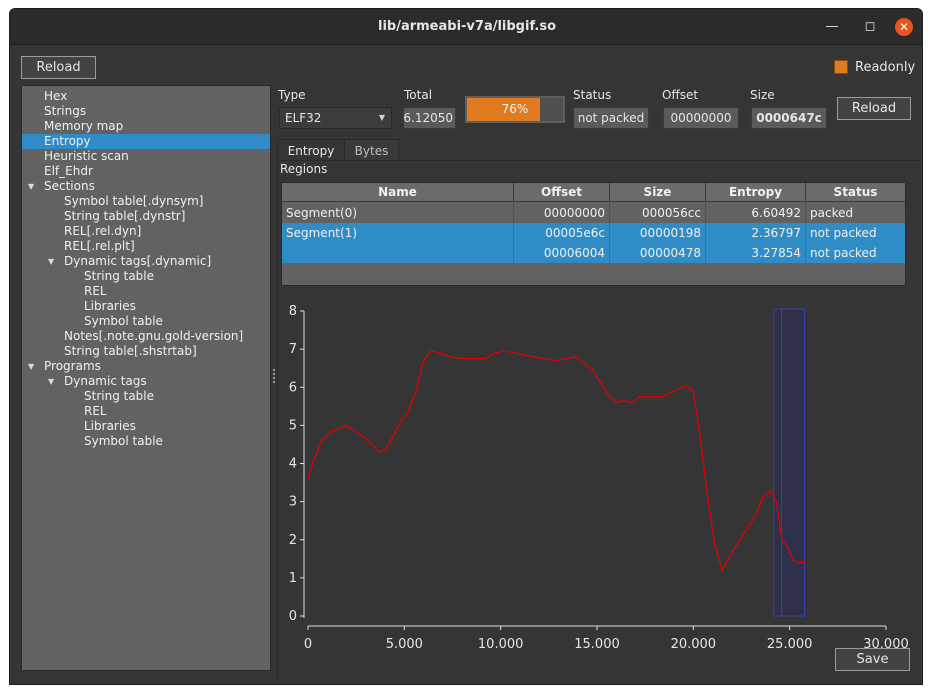 The width and height of the screenshot is (932, 693). What do you see at coordinates (146, 231) in the screenshot?
I see `tree-item: REL[.rel.dyn]` at bounding box center [146, 231].